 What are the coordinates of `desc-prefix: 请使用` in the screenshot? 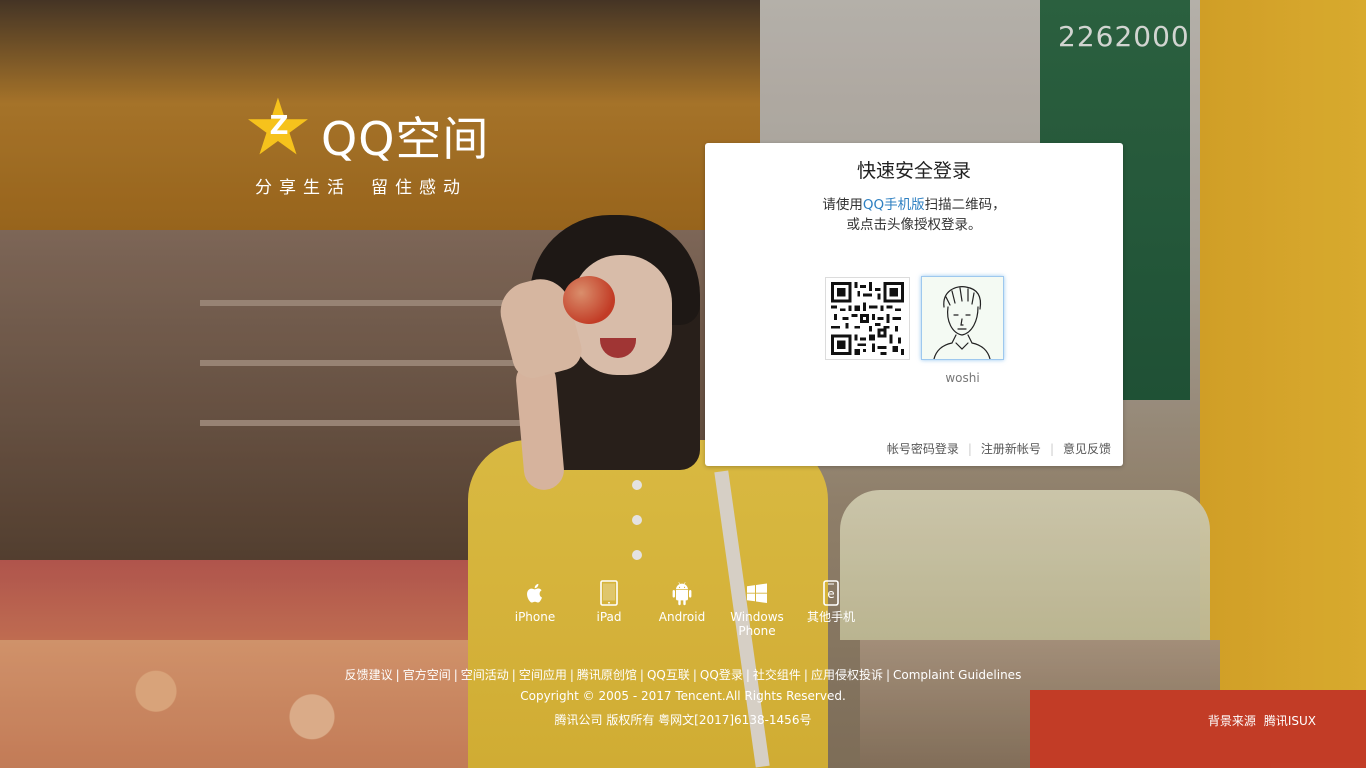 It's located at (842, 205).